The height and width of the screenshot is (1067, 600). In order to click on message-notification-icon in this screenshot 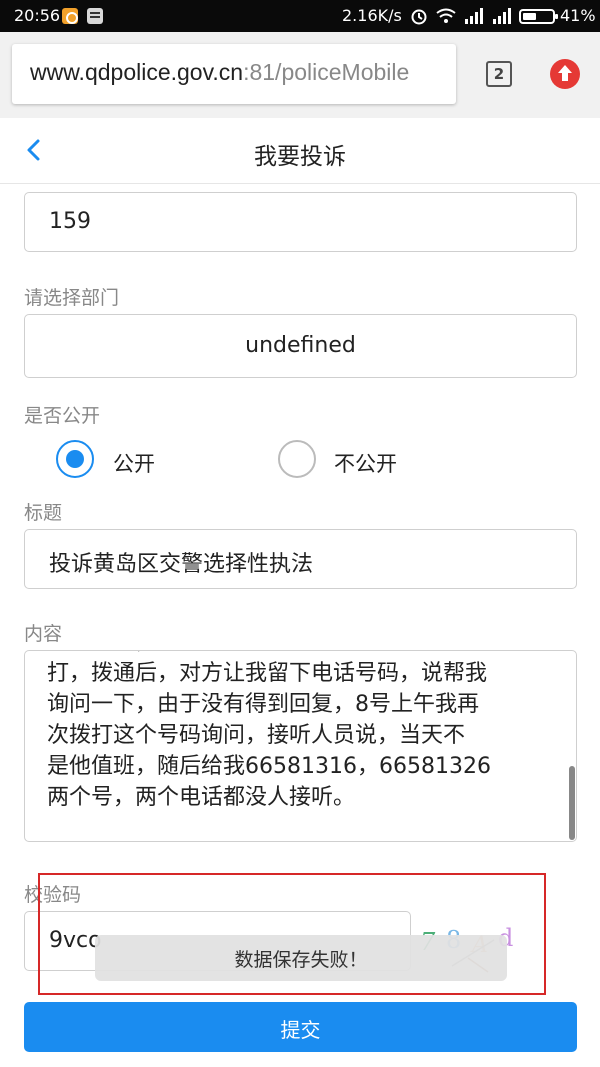, I will do `click(95, 16)`.